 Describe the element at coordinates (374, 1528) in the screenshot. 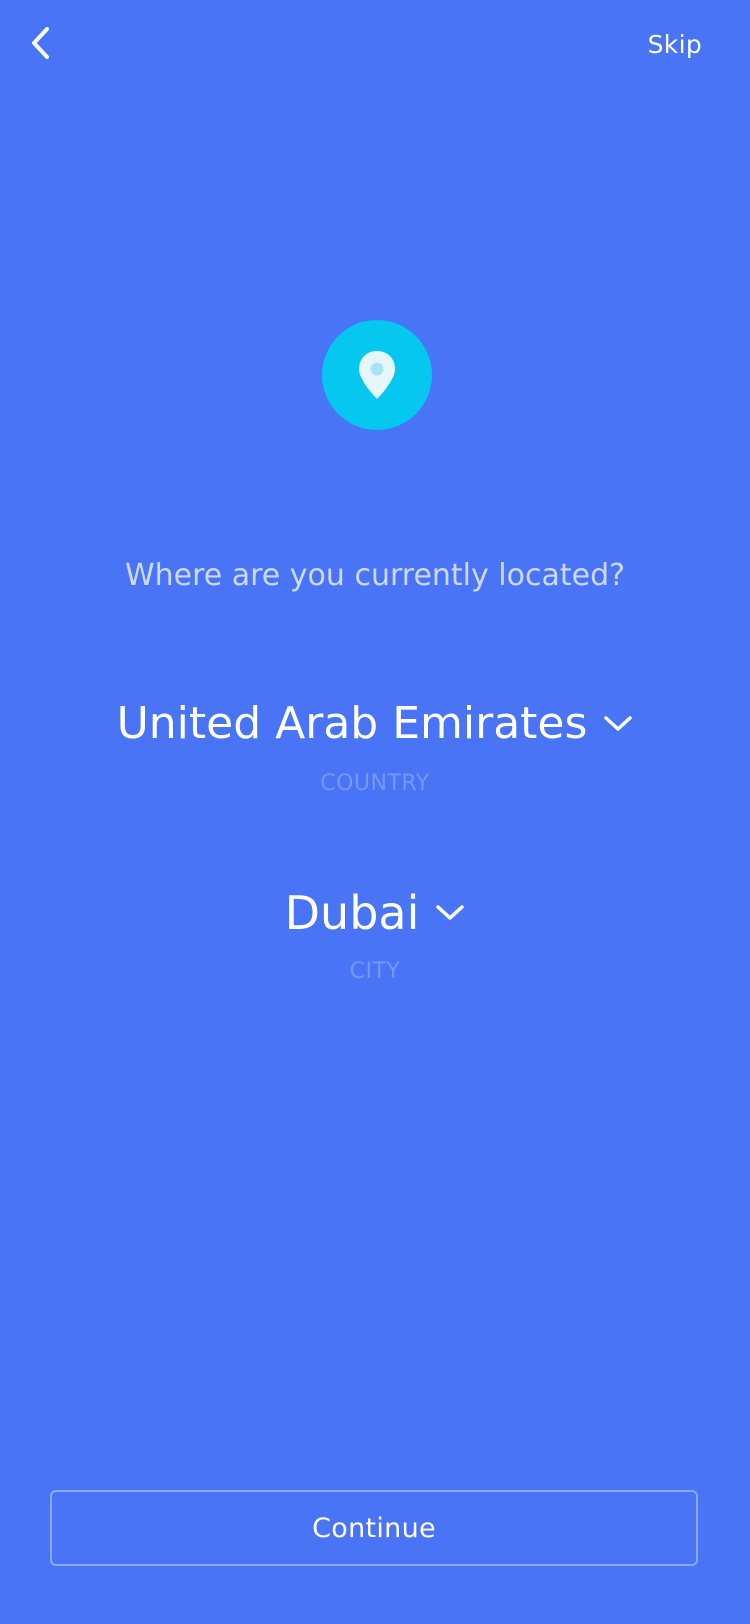

I see `continue-button: Continue` at that location.